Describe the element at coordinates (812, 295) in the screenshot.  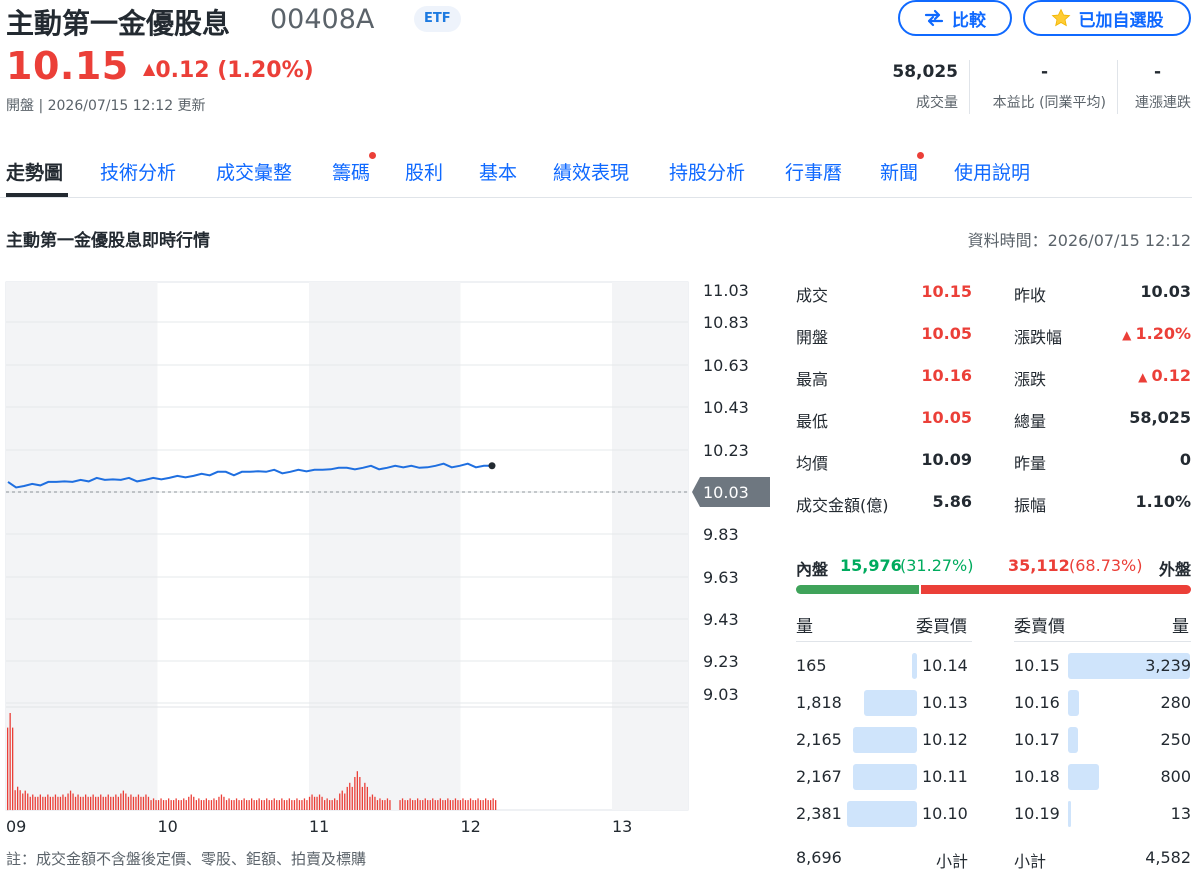
I see `quote-label: 成交` at that location.